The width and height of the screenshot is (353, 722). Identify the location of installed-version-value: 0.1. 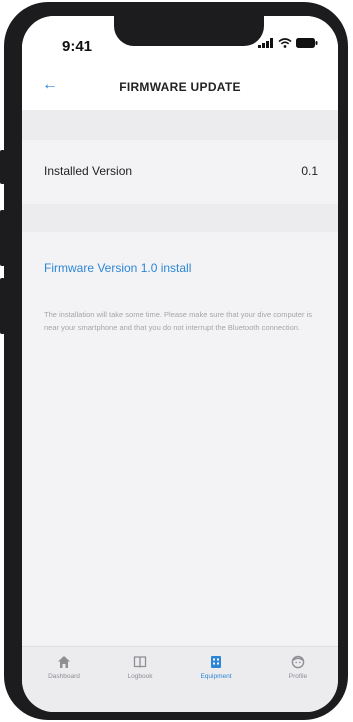
(309, 171).